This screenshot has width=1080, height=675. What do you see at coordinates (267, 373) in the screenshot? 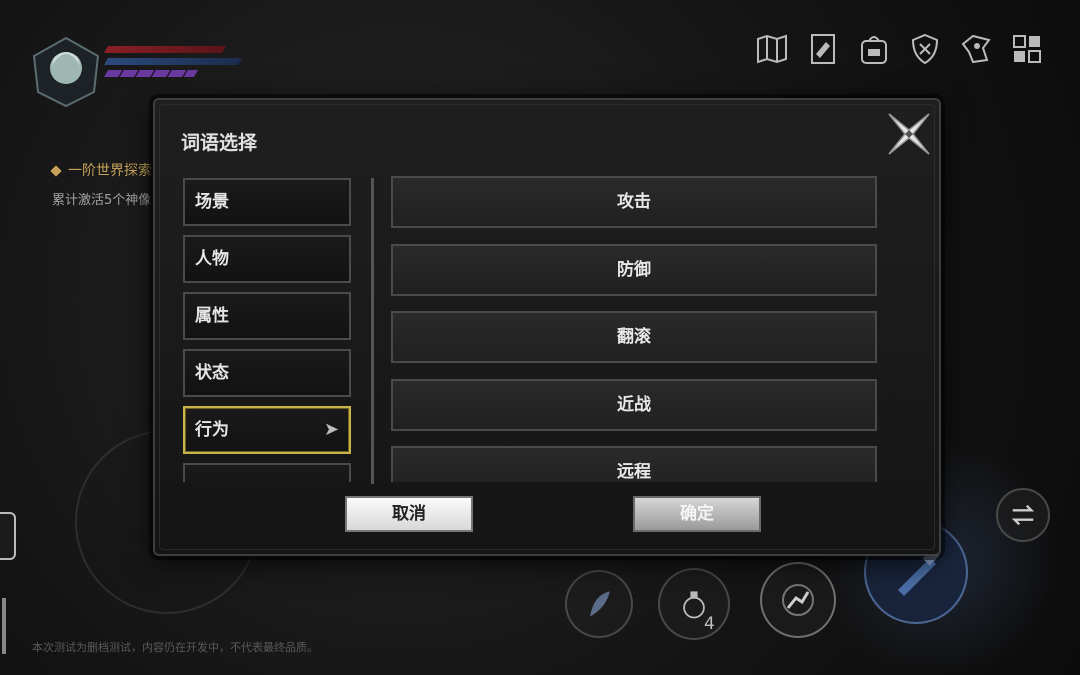
I see `category-item-status: 状态` at bounding box center [267, 373].